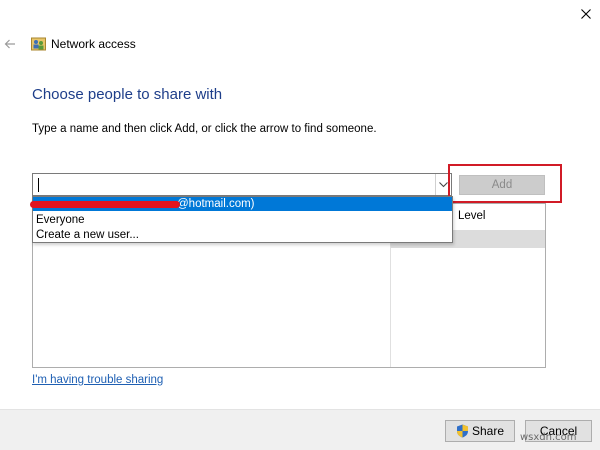  I want to click on back-button, so click(10, 44).